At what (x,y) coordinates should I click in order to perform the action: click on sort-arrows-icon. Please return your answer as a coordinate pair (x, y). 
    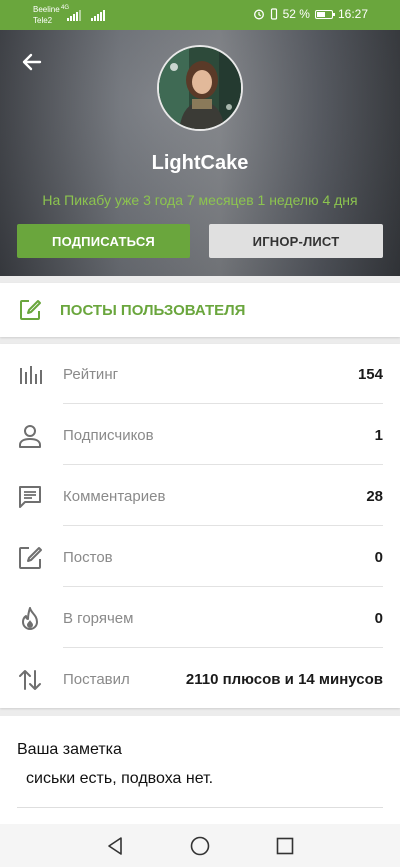
    Looking at the image, I should click on (30, 680).